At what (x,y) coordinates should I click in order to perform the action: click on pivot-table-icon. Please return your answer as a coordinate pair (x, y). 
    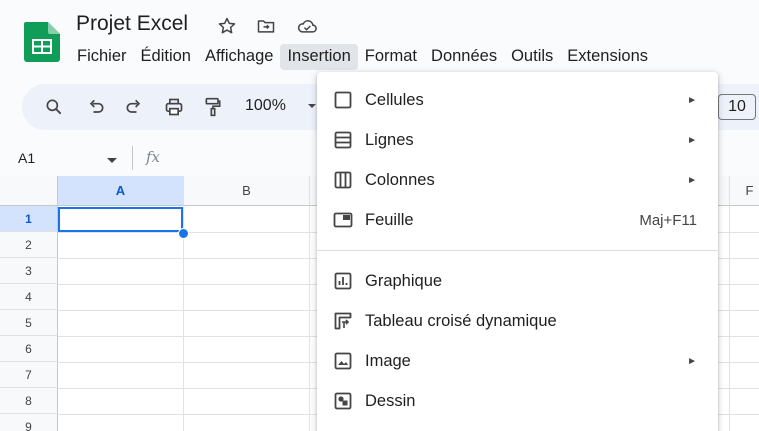
    Looking at the image, I should click on (343, 321).